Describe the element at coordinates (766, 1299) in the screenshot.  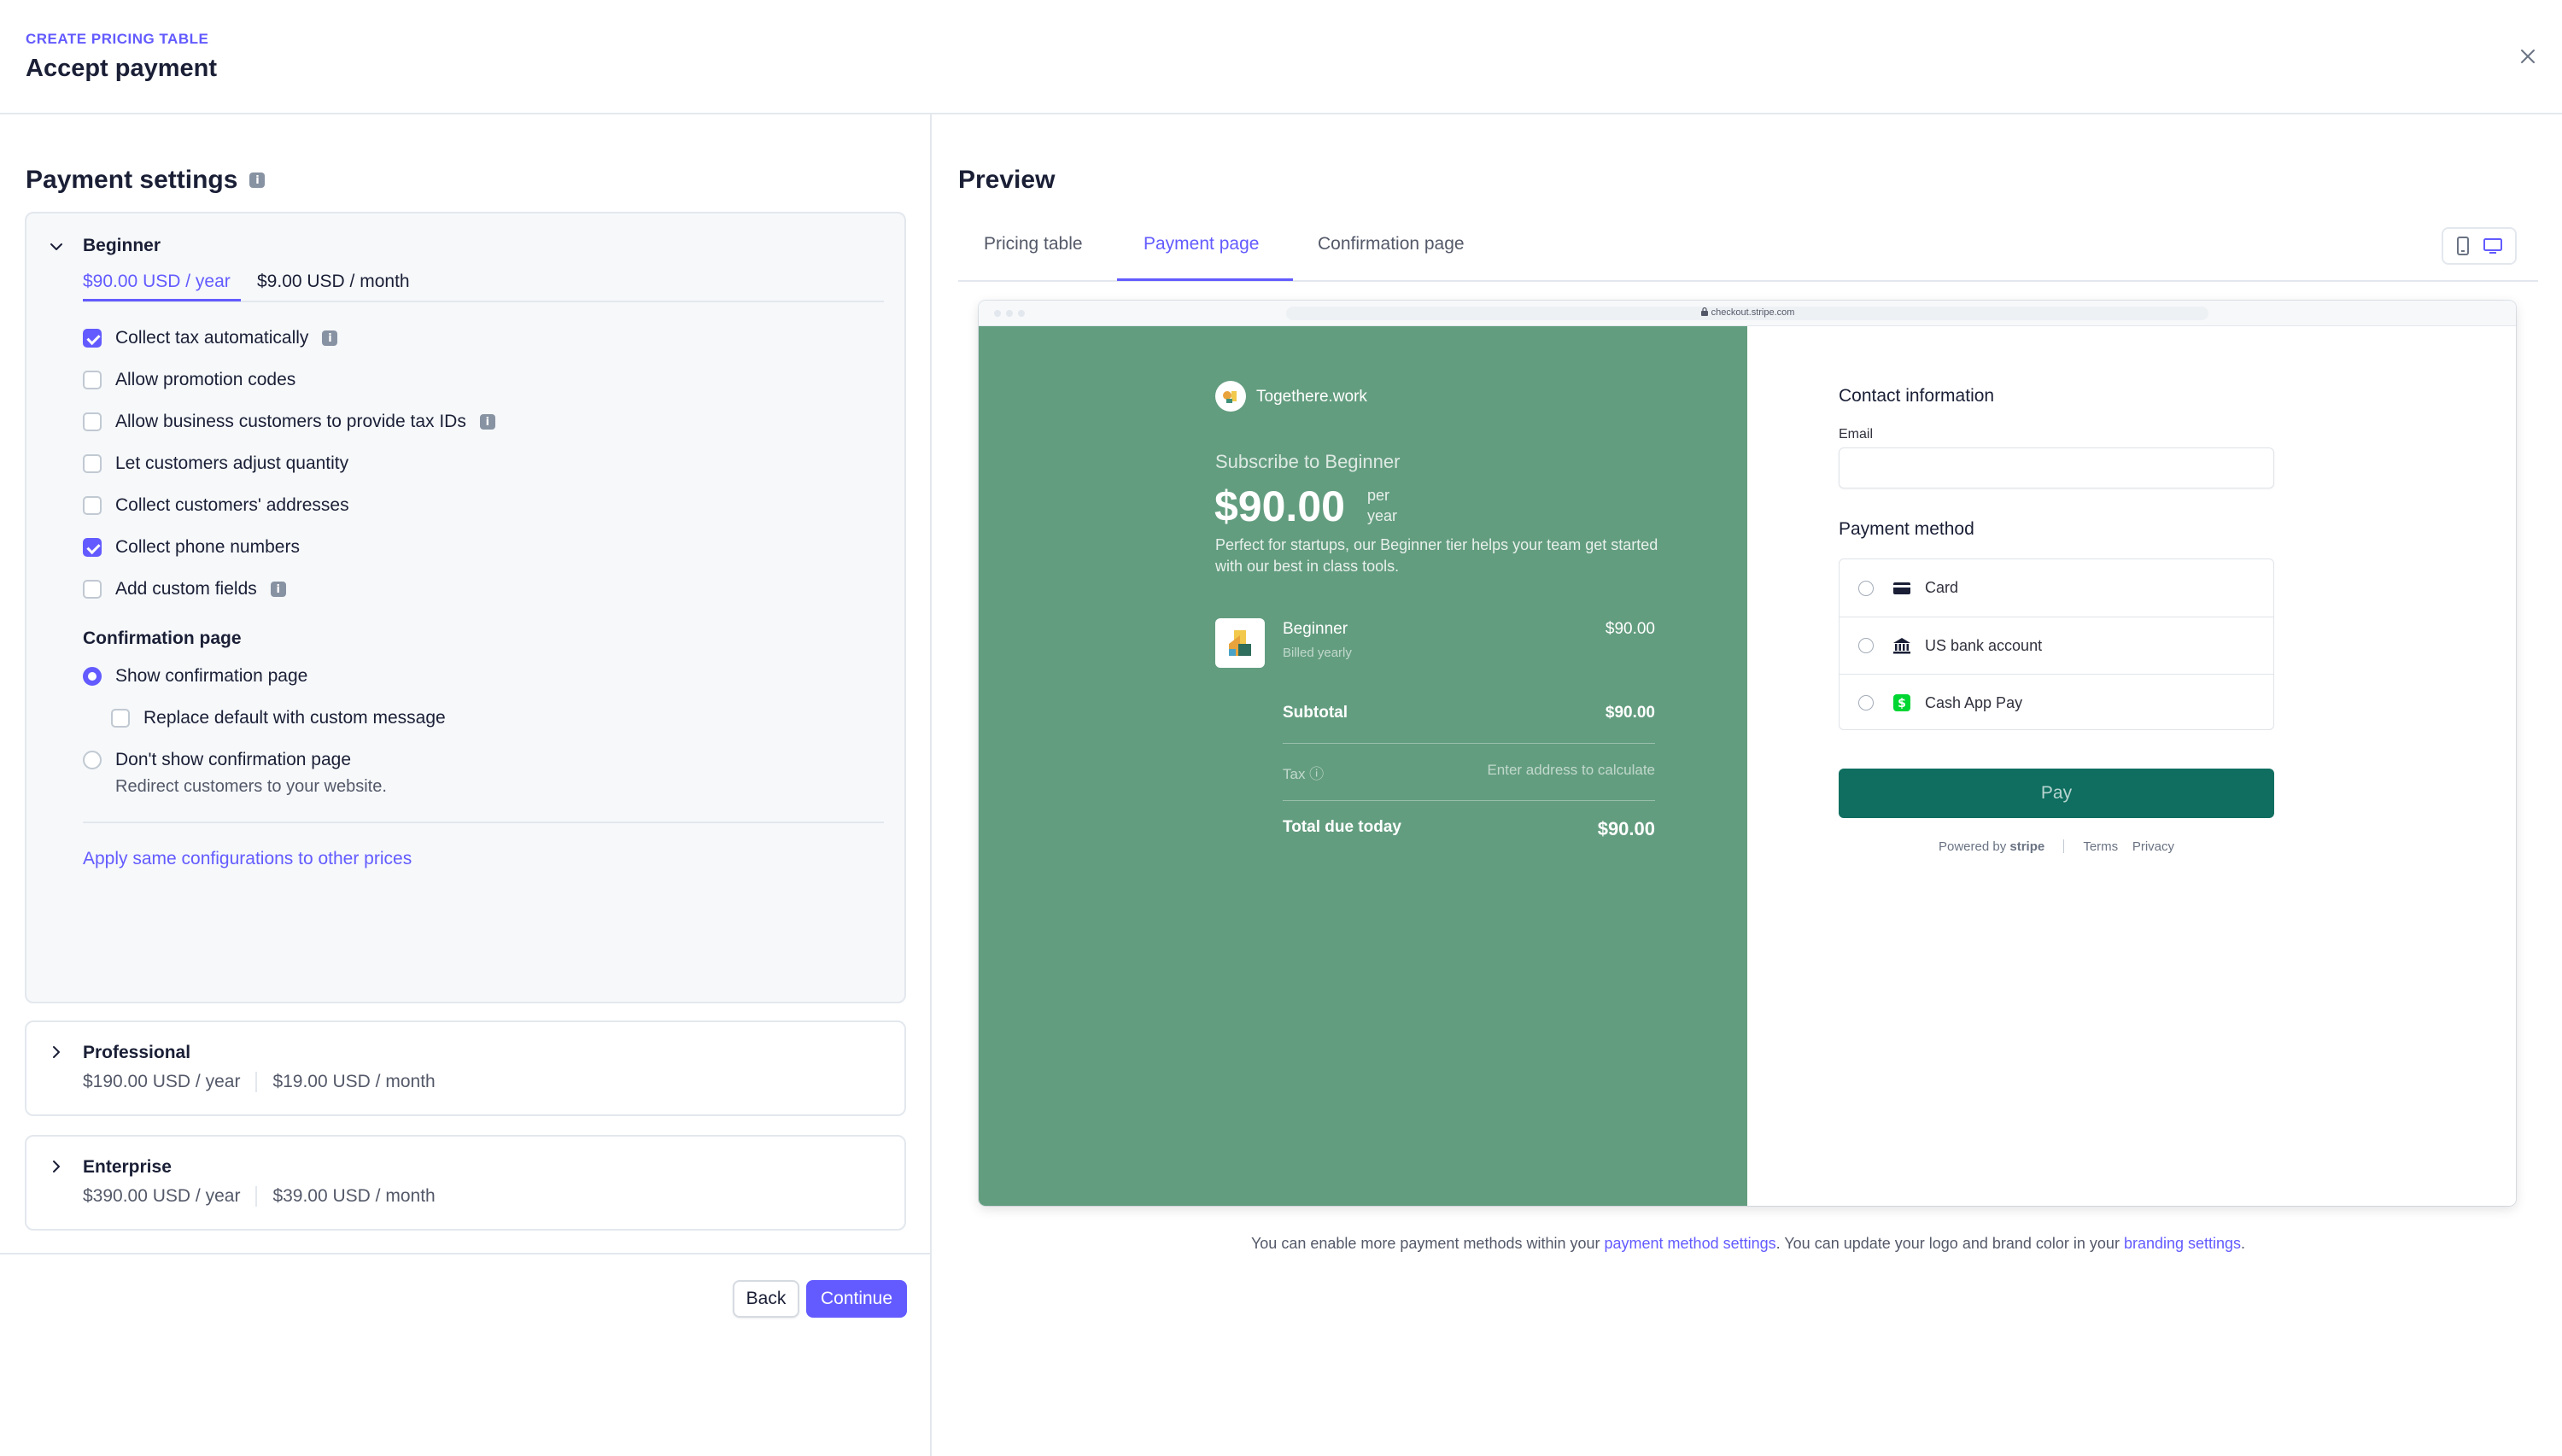
I see `back-button: Back` at that location.